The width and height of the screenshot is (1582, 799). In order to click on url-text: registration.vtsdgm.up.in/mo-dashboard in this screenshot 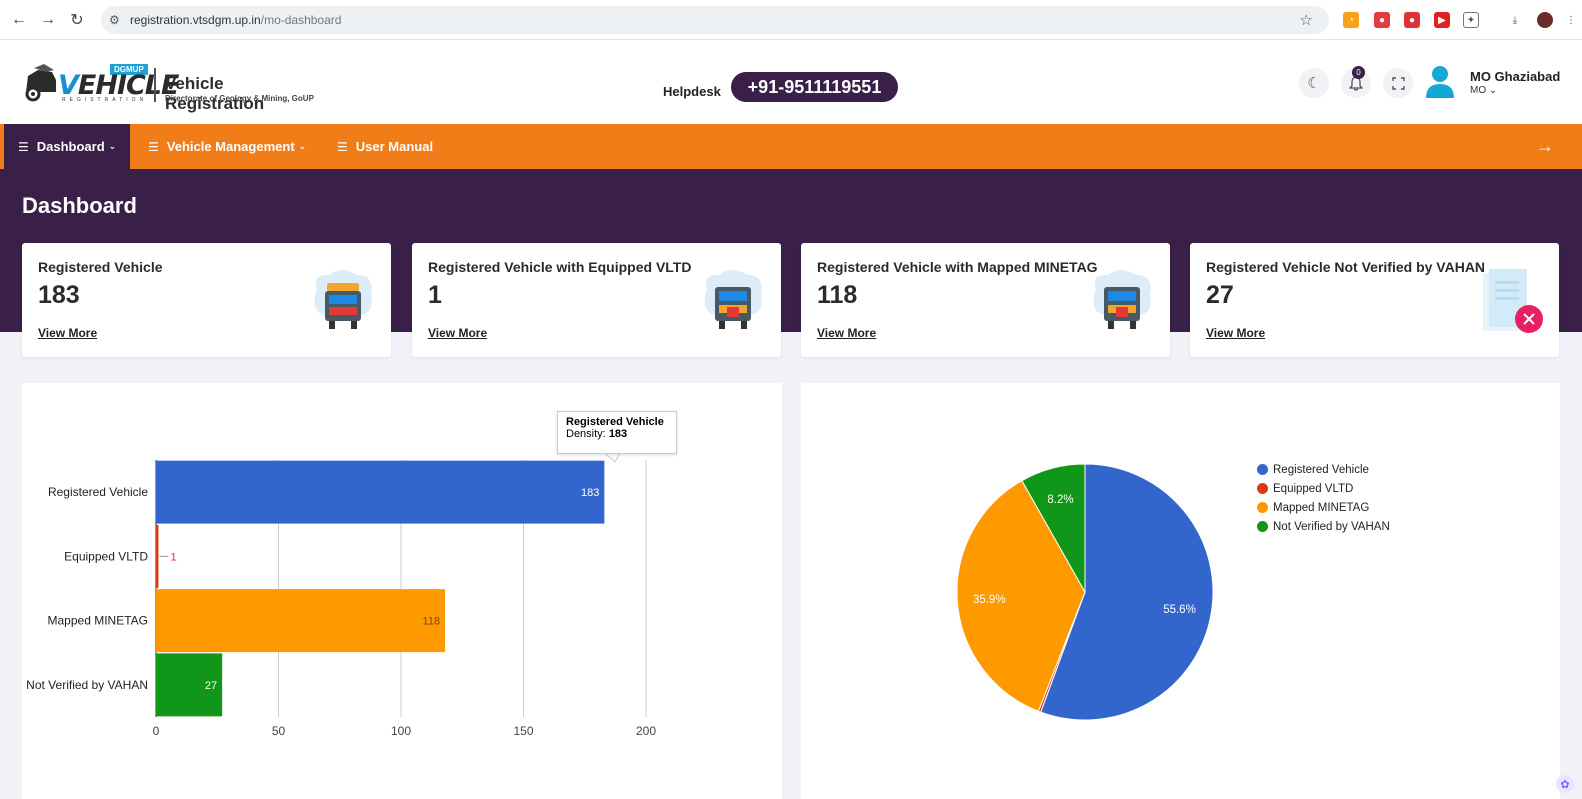, I will do `click(236, 20)`.